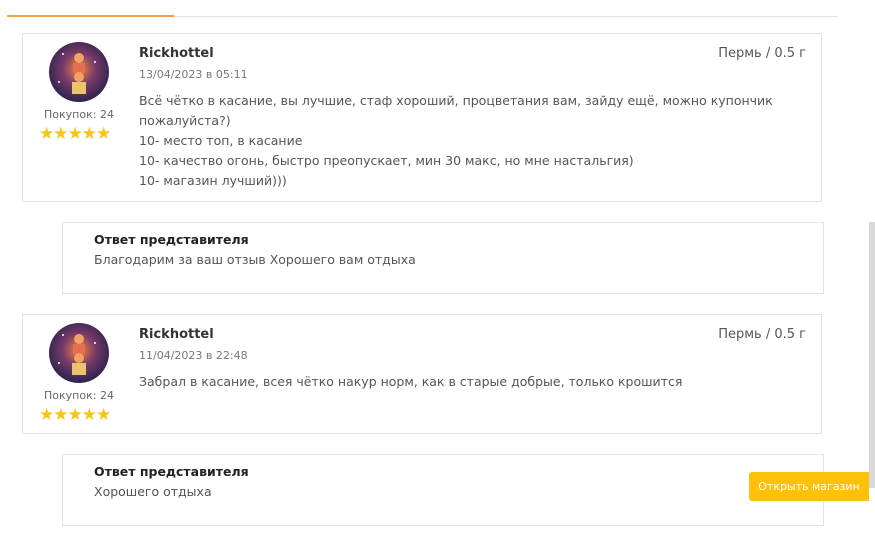 The image size is (875, 533). I want to click on review-text-line: пожалуйста?), so click(185, 120).